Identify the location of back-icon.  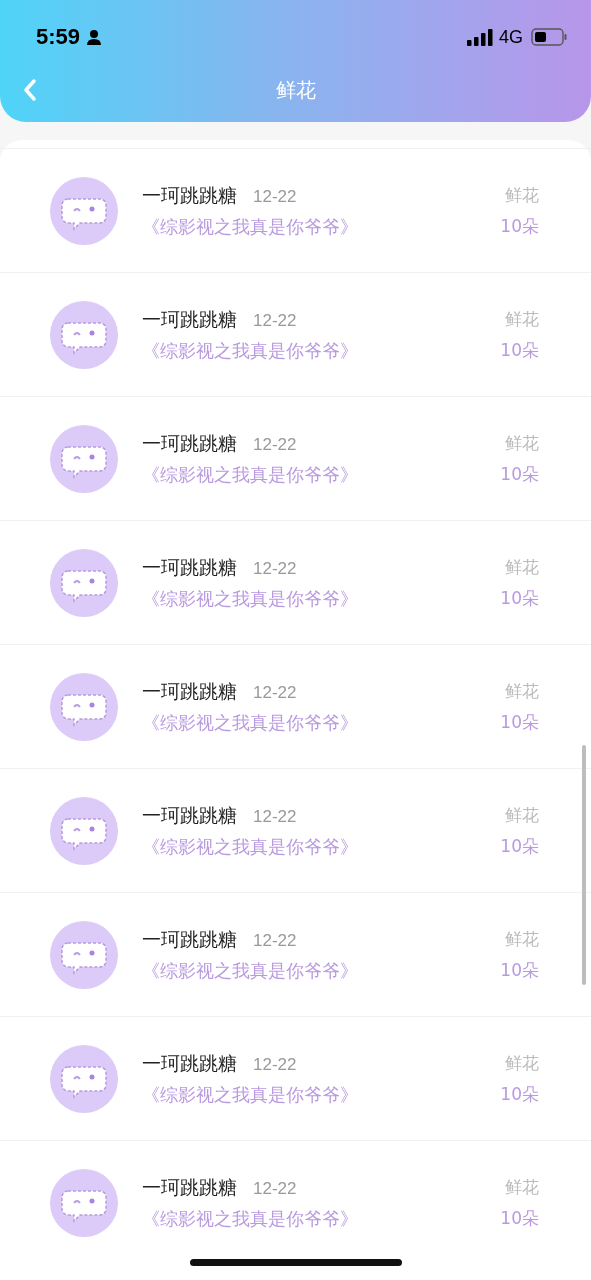
(30, 90).